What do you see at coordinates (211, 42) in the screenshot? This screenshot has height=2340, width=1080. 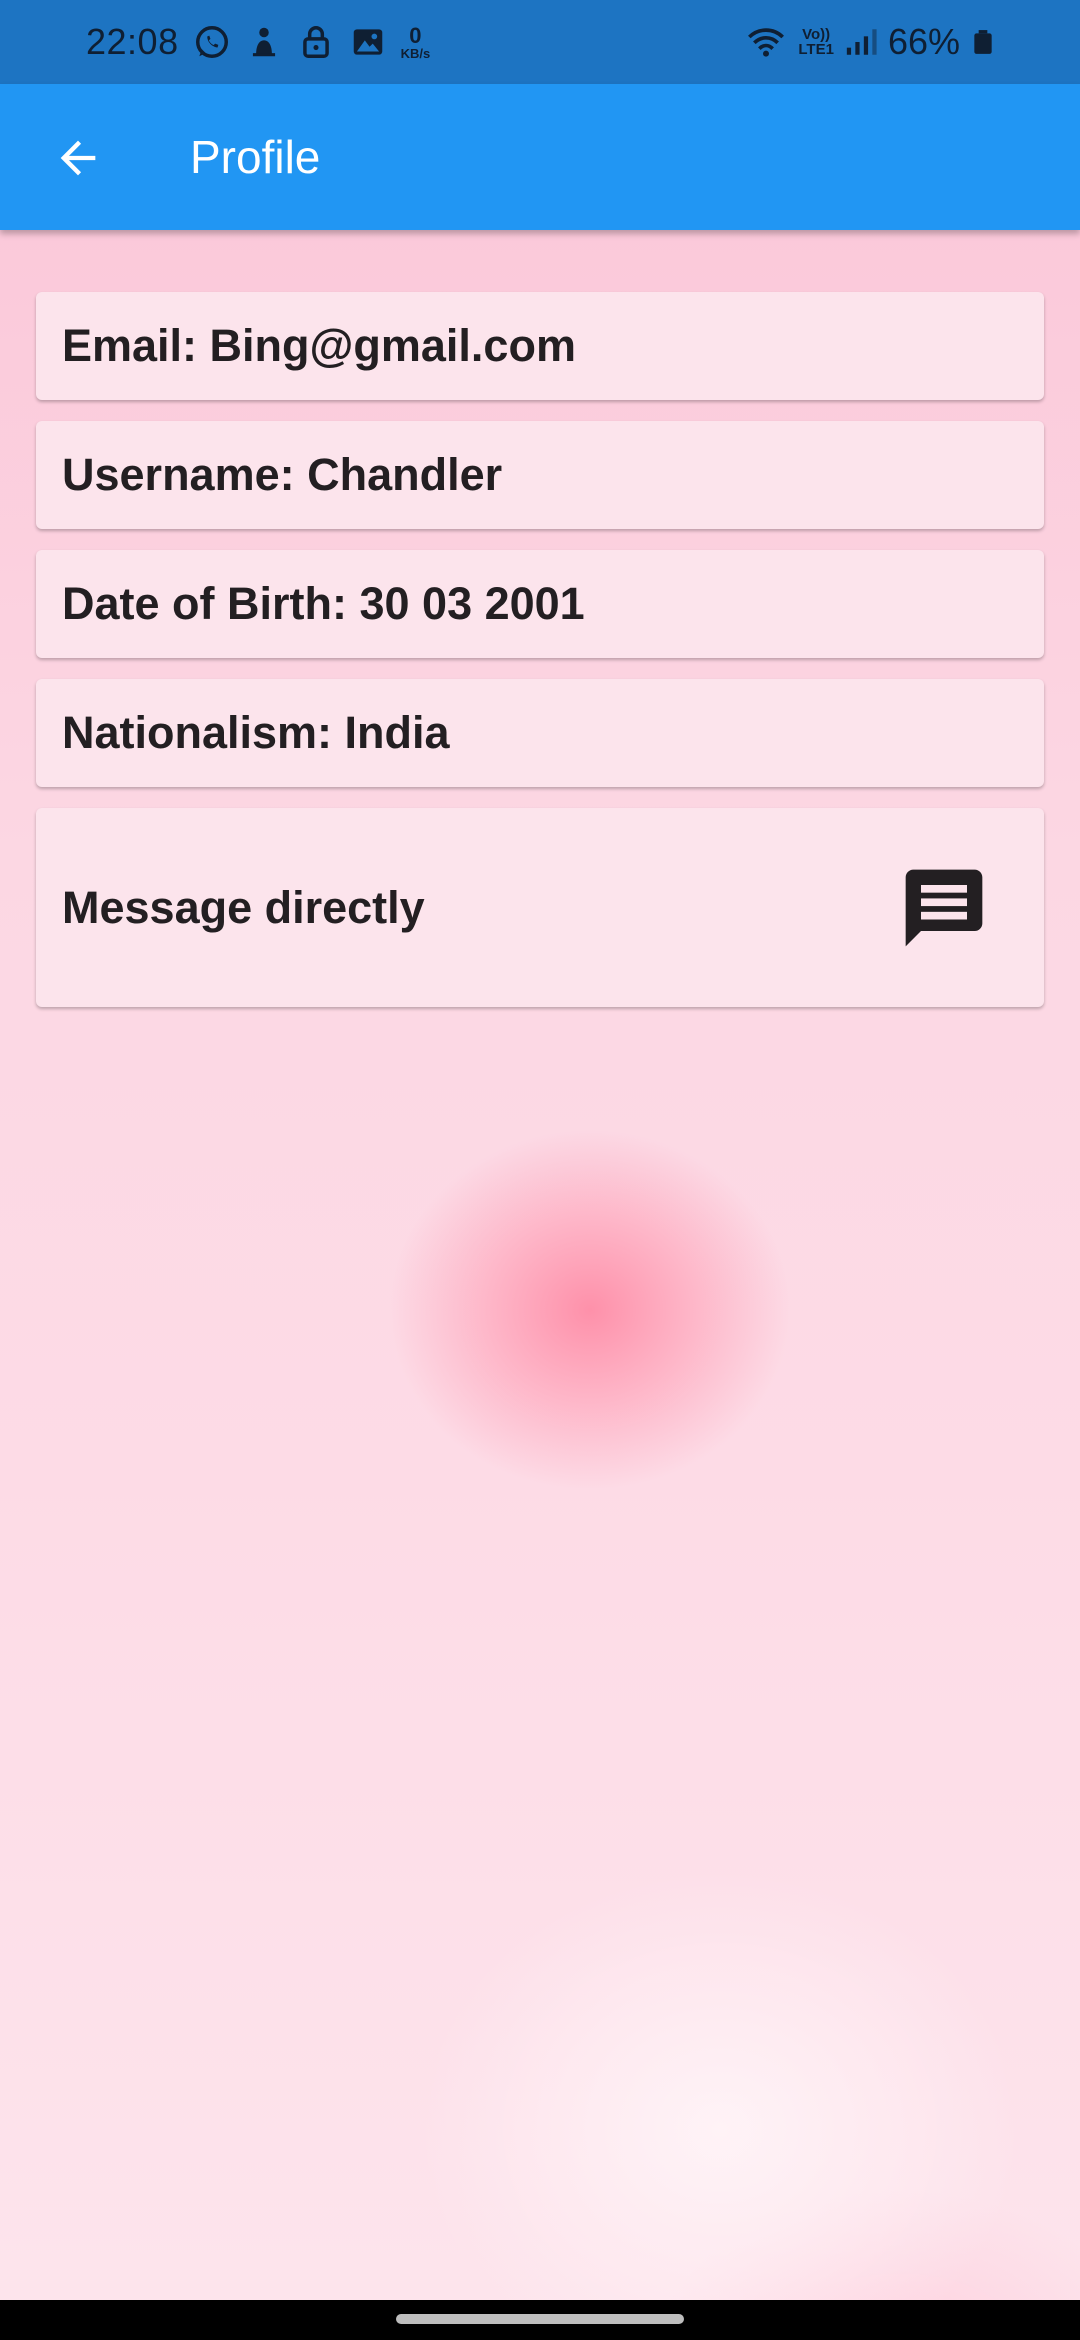 I see `whatsapp-icon` at bounding box center [211, 42].